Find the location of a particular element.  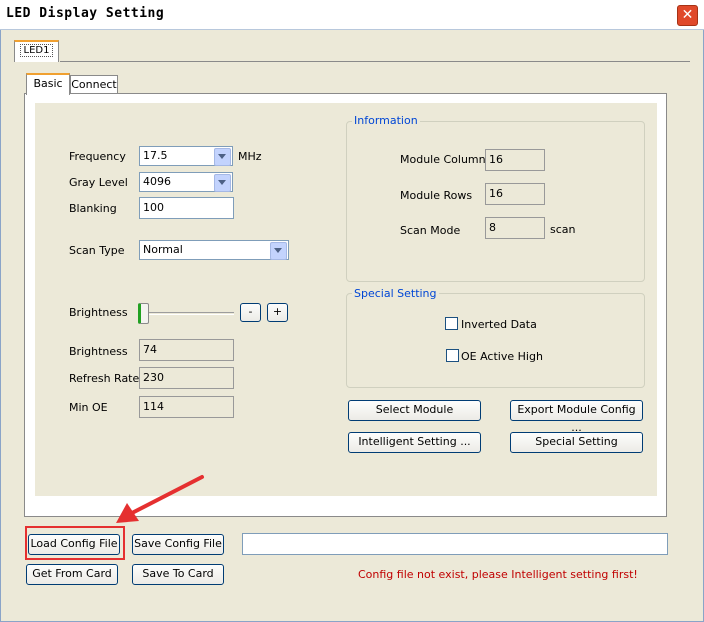

tab-basic: Basic is located at coordinates (48, 84).